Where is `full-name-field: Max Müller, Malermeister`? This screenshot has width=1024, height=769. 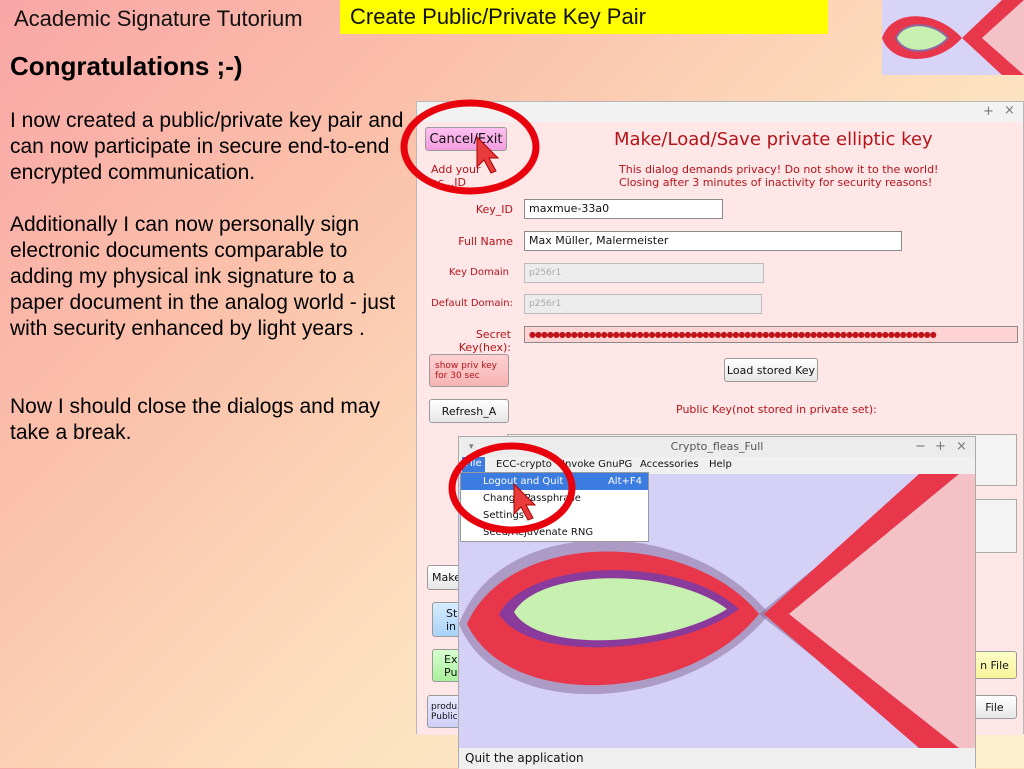 full-name-field: Max Müller, Malermeister is located at coordinates (713, 241).